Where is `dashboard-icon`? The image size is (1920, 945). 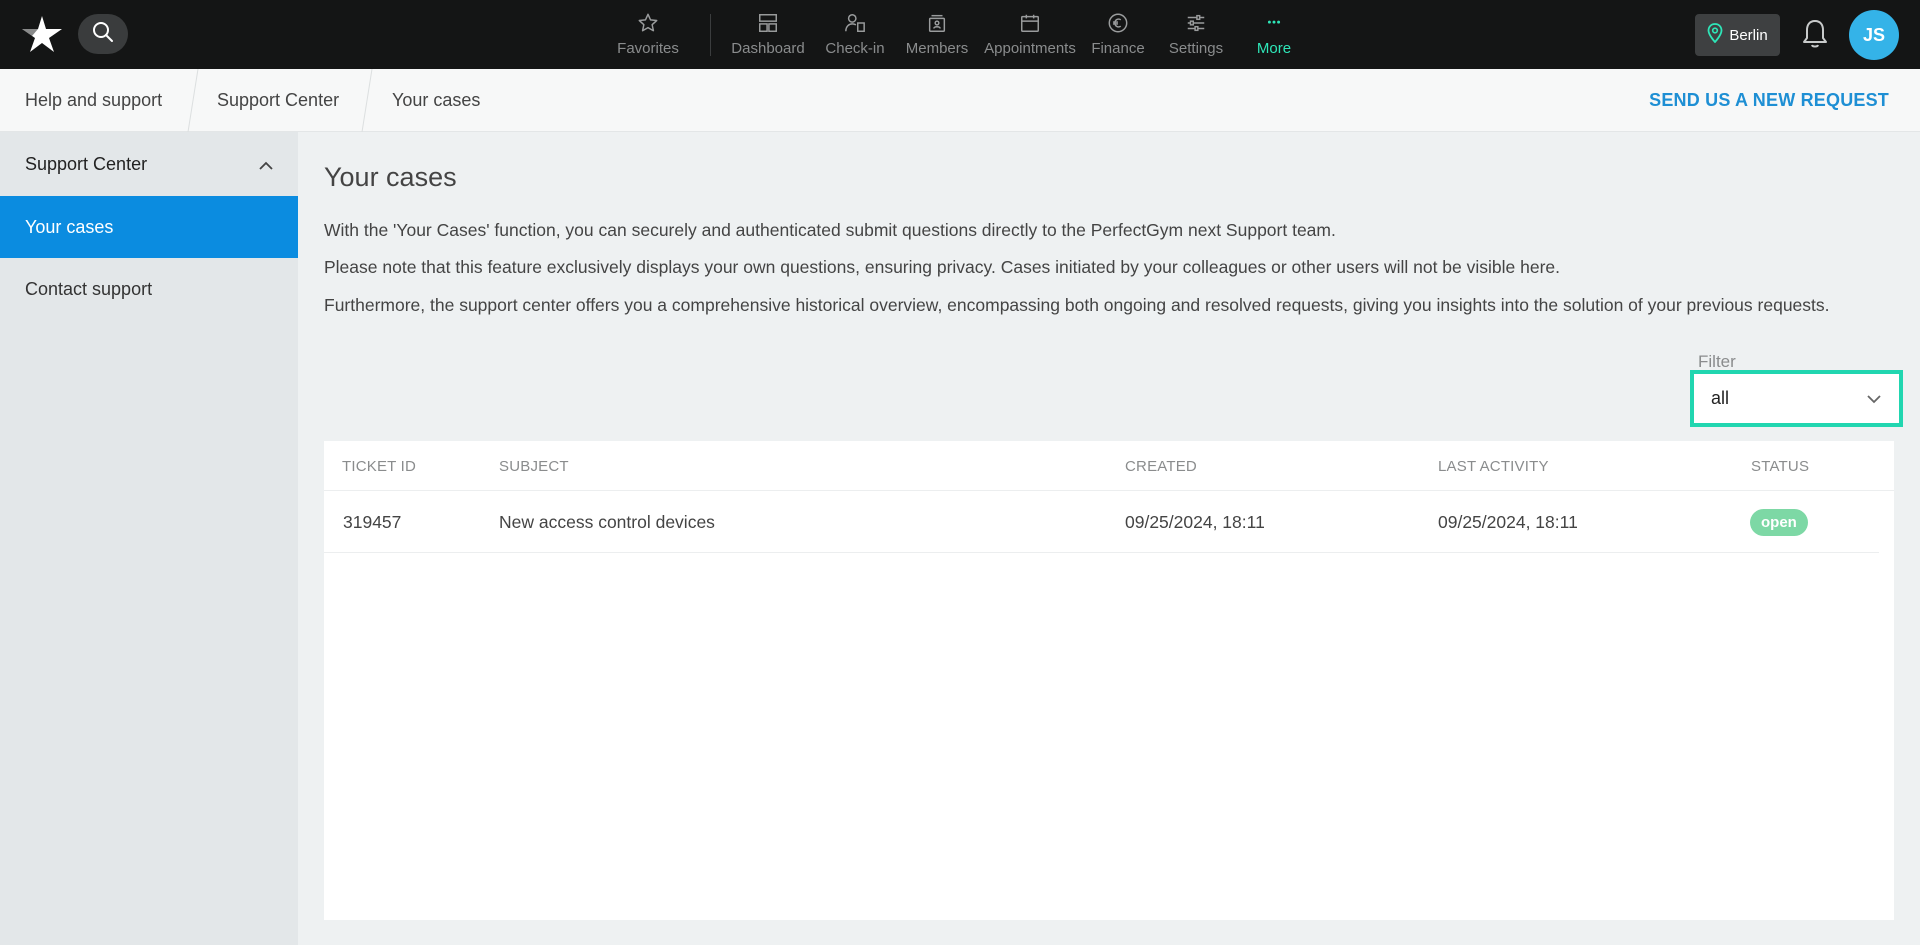 dashboard-icon is located at coordinates (768, 23).